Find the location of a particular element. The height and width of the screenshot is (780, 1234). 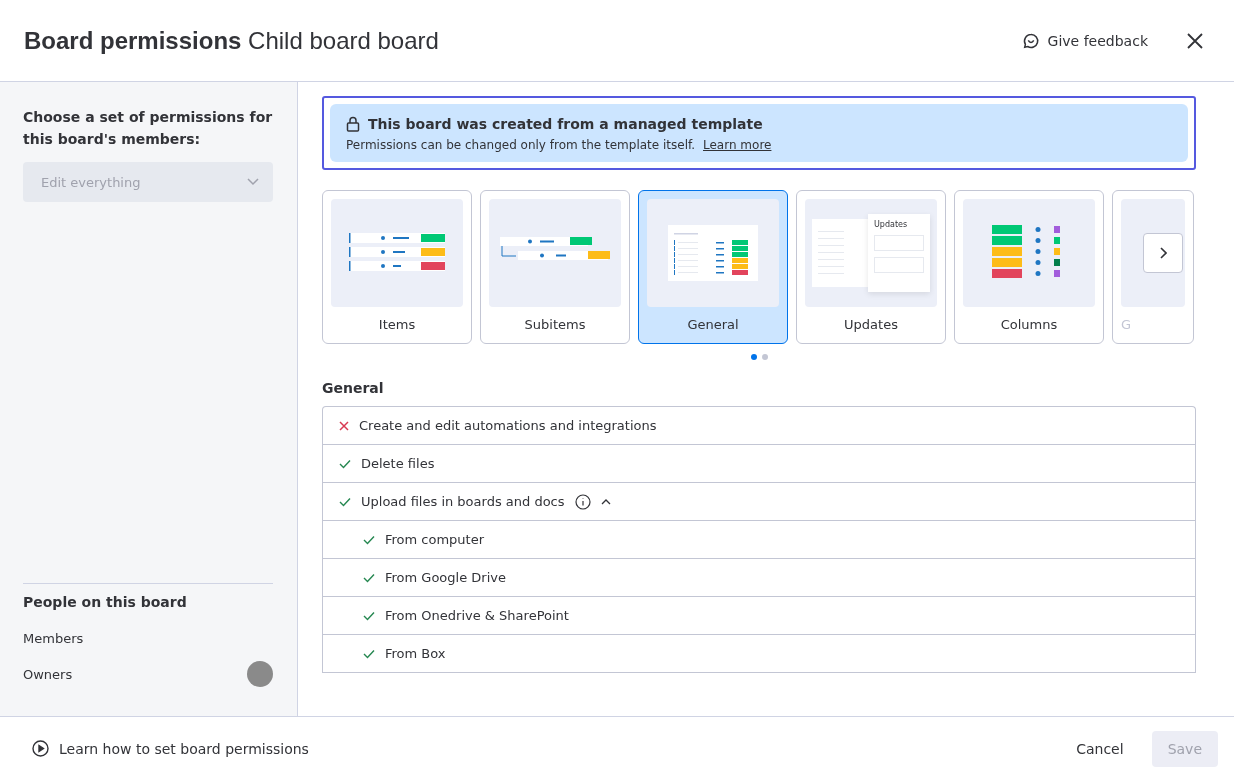

permission-set-prompt: Choose a set of permissions for this board's members: is located at coordinates (148, 128).